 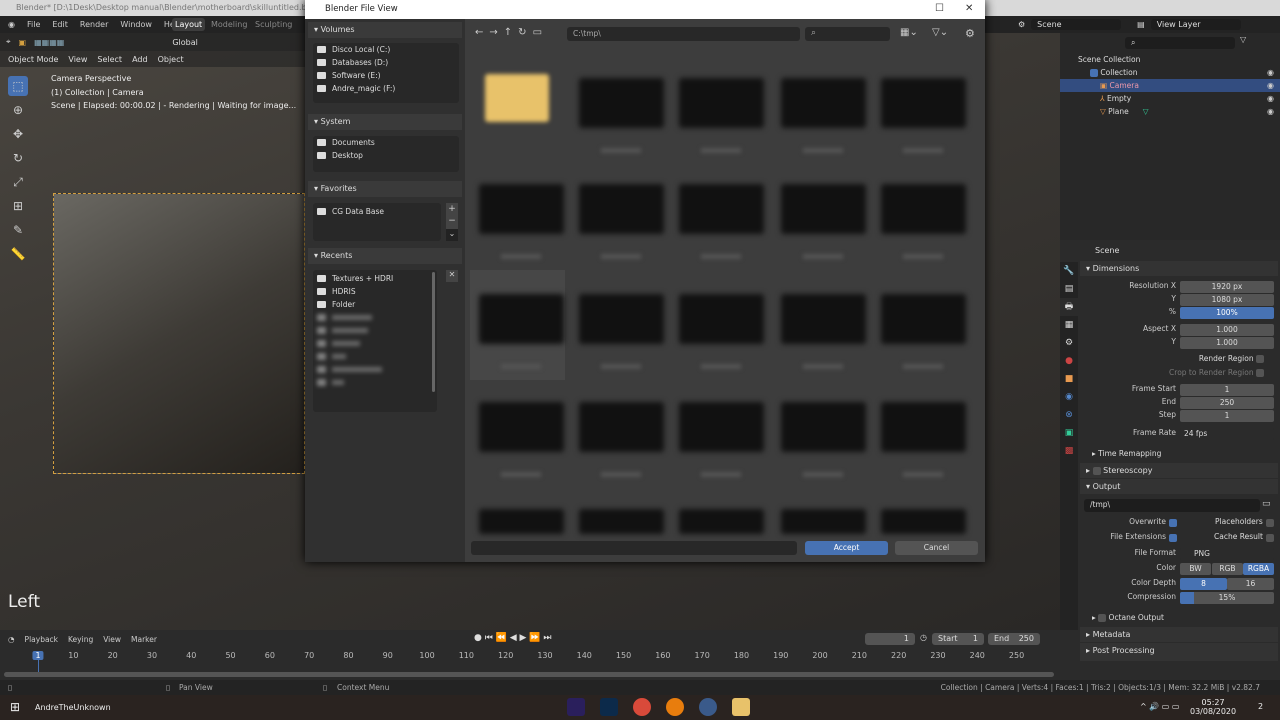 What do you see at coordinates (634, 548) in the screenshot?
I see `filename-input` at bounding box center [634, 548].